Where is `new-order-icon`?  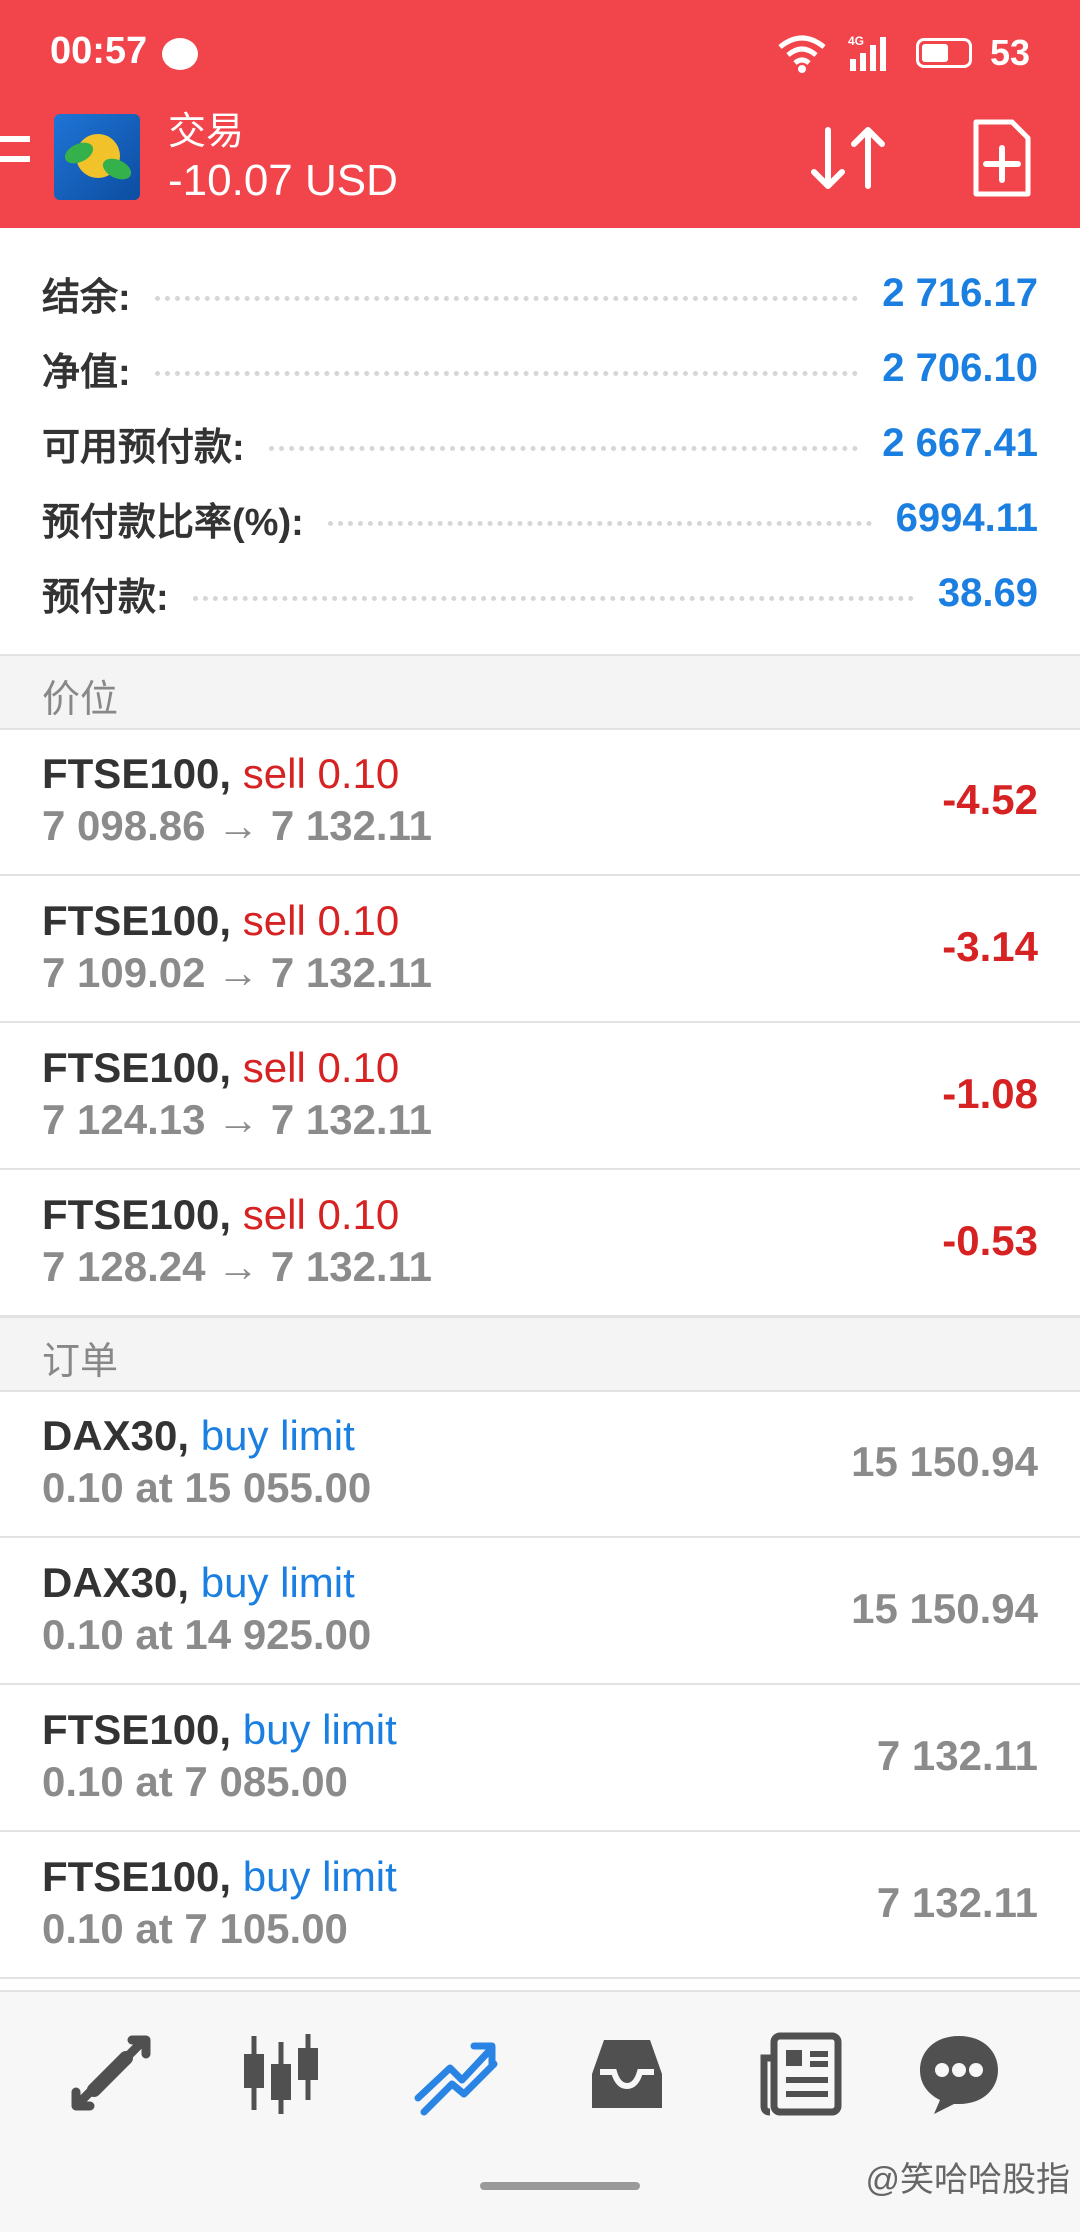 new-order-icon is located at coordinates (1002, 158).